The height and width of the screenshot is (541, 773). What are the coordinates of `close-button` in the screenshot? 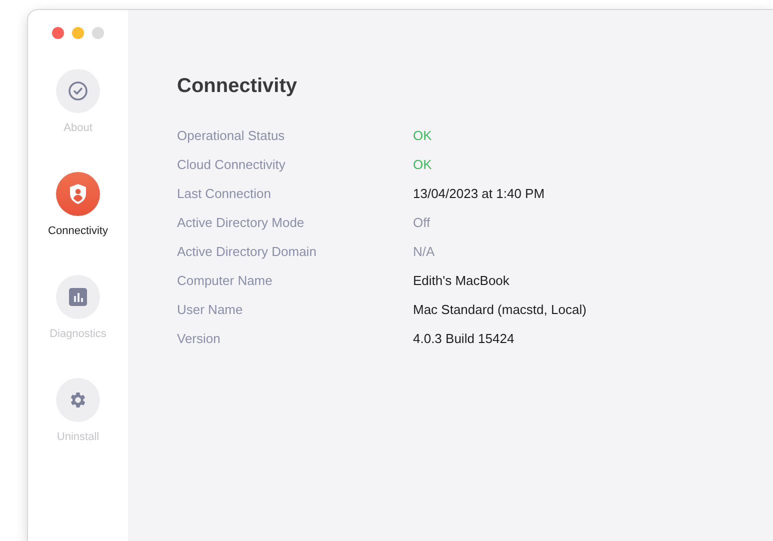 It's located at (58, 33).